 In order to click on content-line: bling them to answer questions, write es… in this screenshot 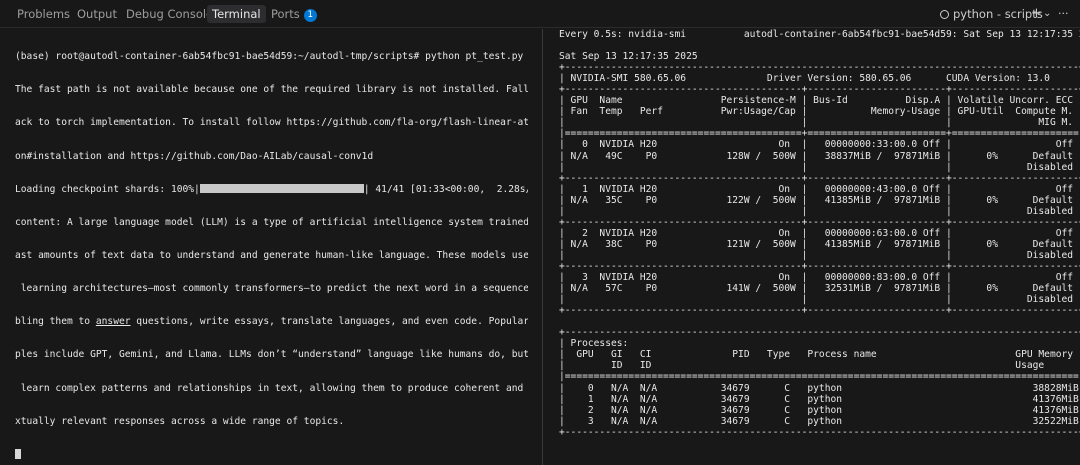, I will do `click(271, 321)`.